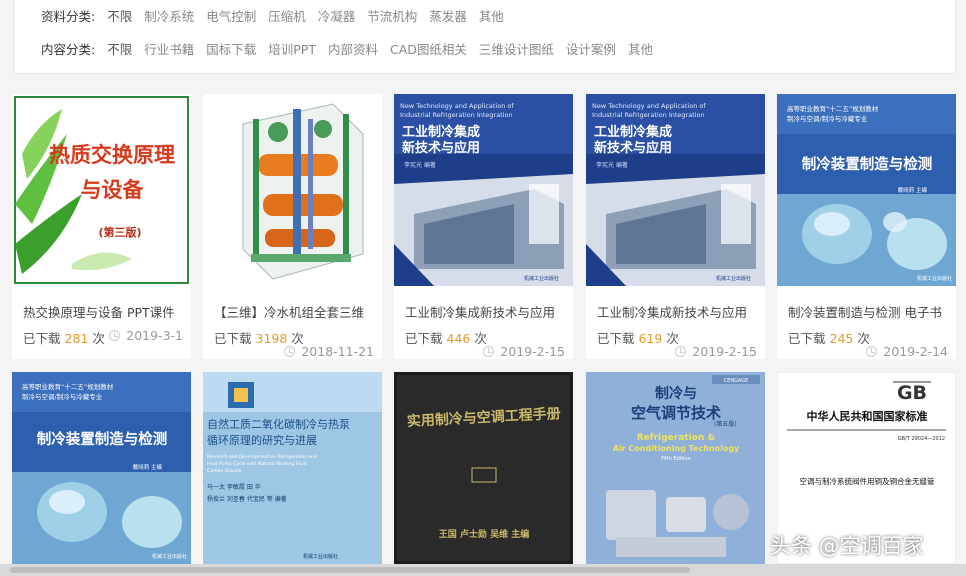  What do you see at coordinates (591, 48) in the screenshot?
I see `filter-option: 设计案例` at bounding box center [591, 48].